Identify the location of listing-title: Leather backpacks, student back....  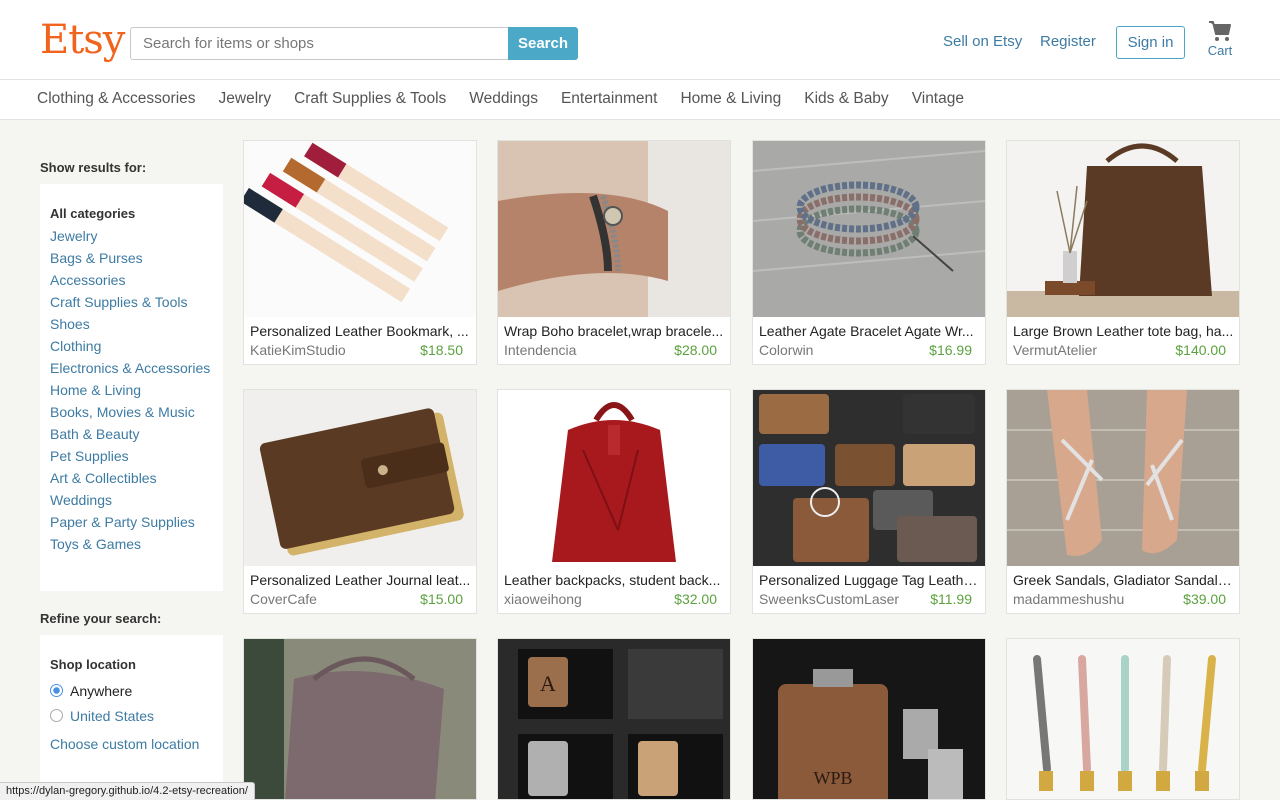
(615, 580).